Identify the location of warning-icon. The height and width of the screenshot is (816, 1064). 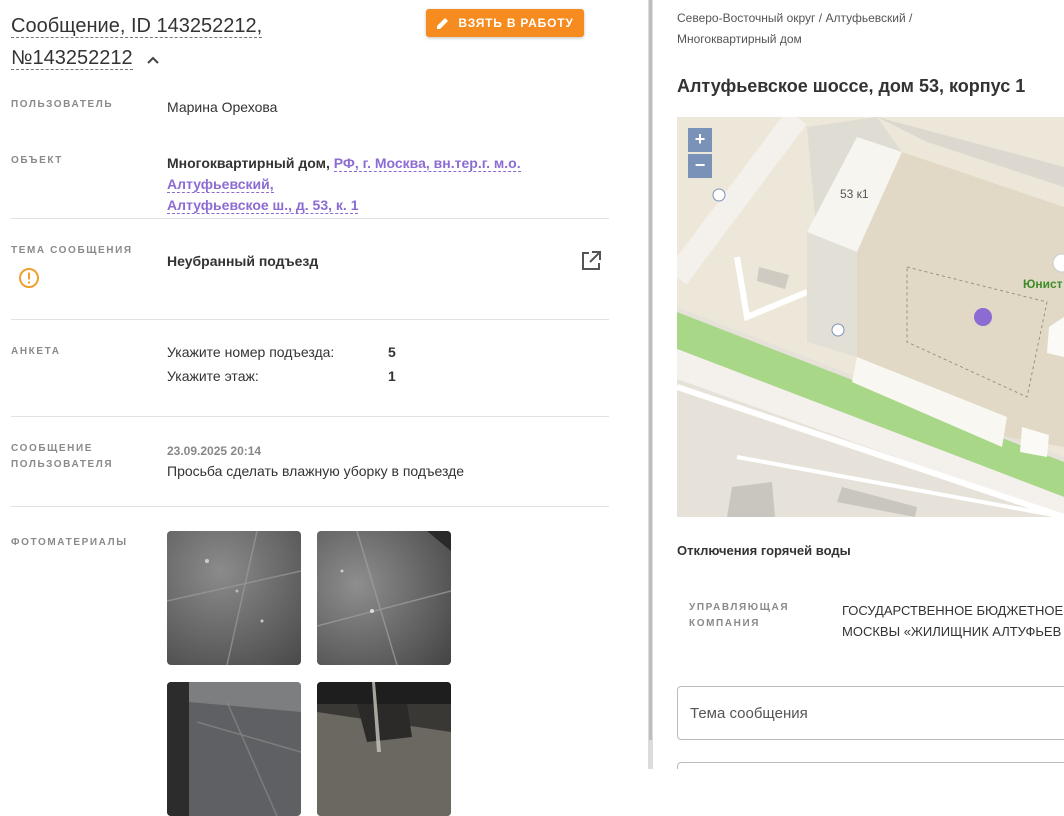
(29, 280).